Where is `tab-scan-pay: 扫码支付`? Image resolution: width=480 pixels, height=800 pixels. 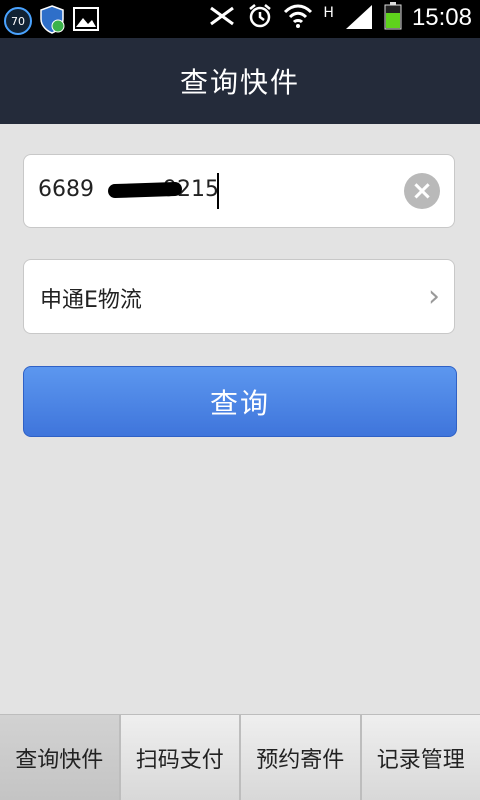 tab-scan-pay: 扫码支付 is located at coordinates (178, 757).